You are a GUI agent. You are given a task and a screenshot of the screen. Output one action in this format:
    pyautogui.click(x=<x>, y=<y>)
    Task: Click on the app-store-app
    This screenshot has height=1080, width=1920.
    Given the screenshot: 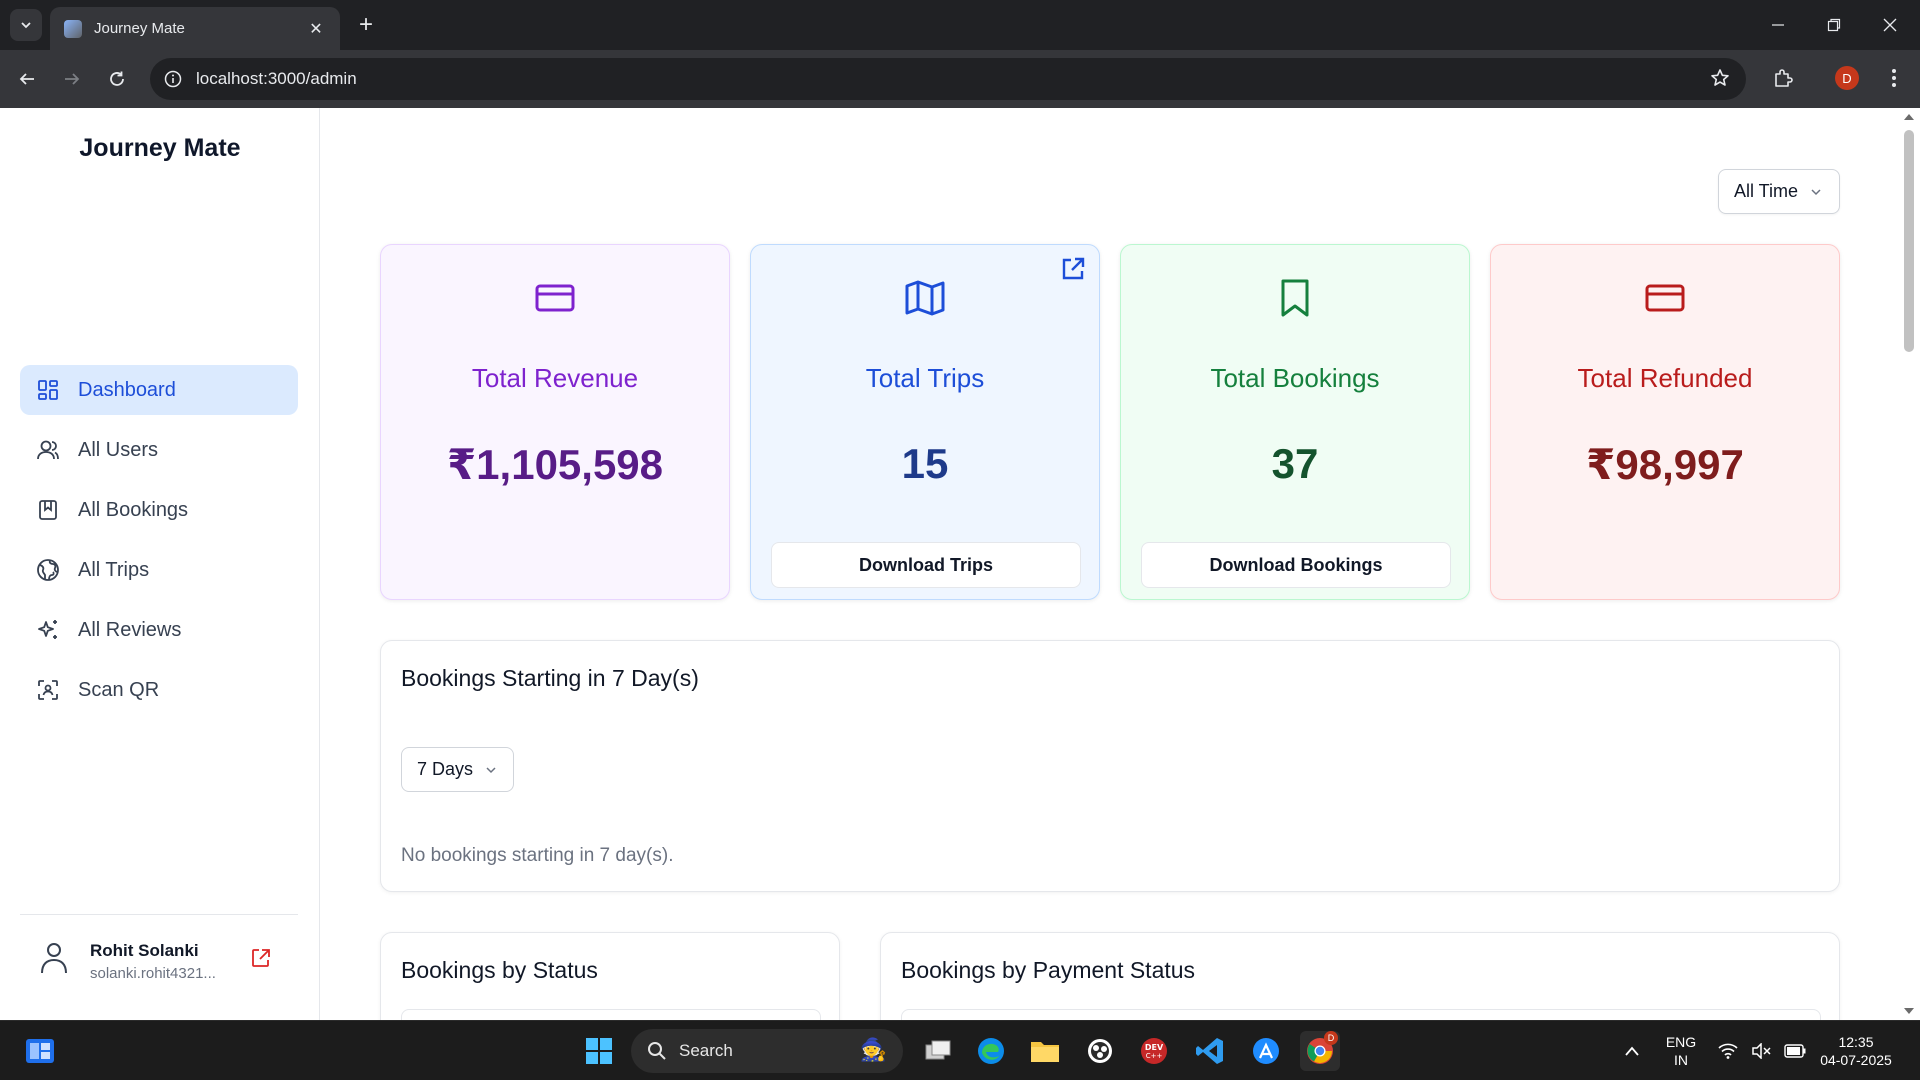 What is the action you would take?
    pyautogui.click(x=1266, y=1051)
    